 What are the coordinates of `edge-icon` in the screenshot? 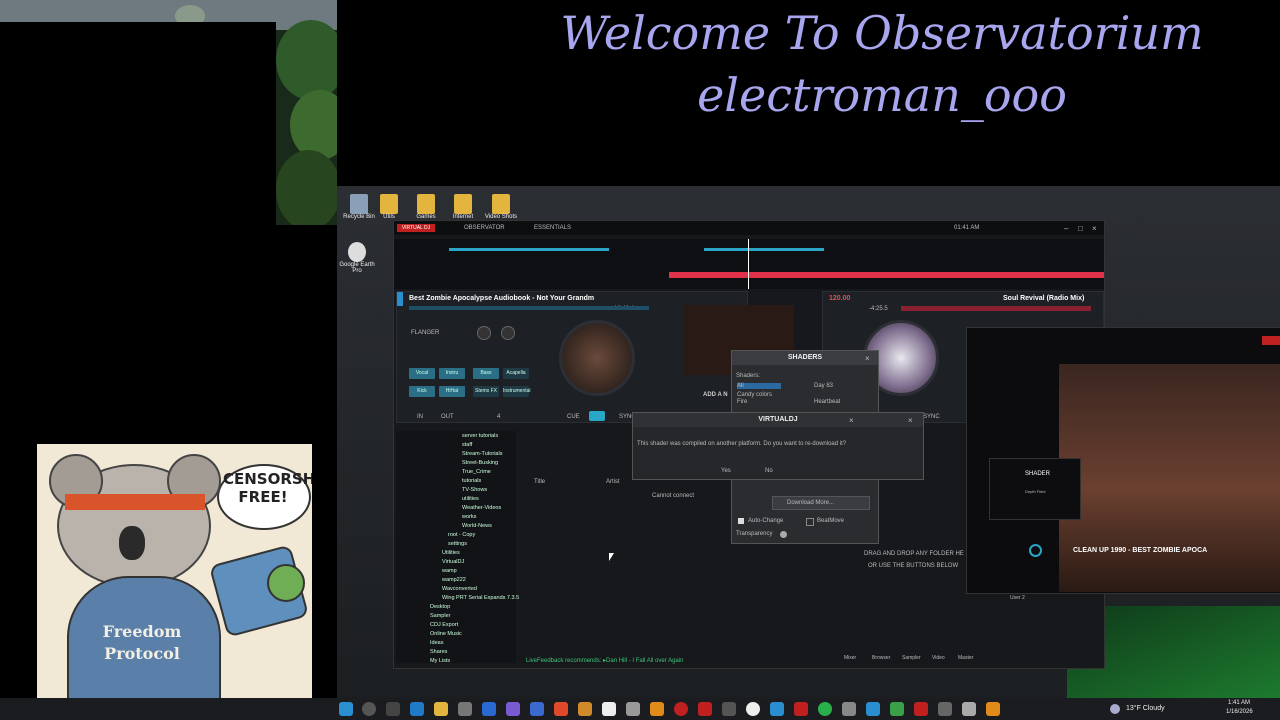 It's located at (417, 709).